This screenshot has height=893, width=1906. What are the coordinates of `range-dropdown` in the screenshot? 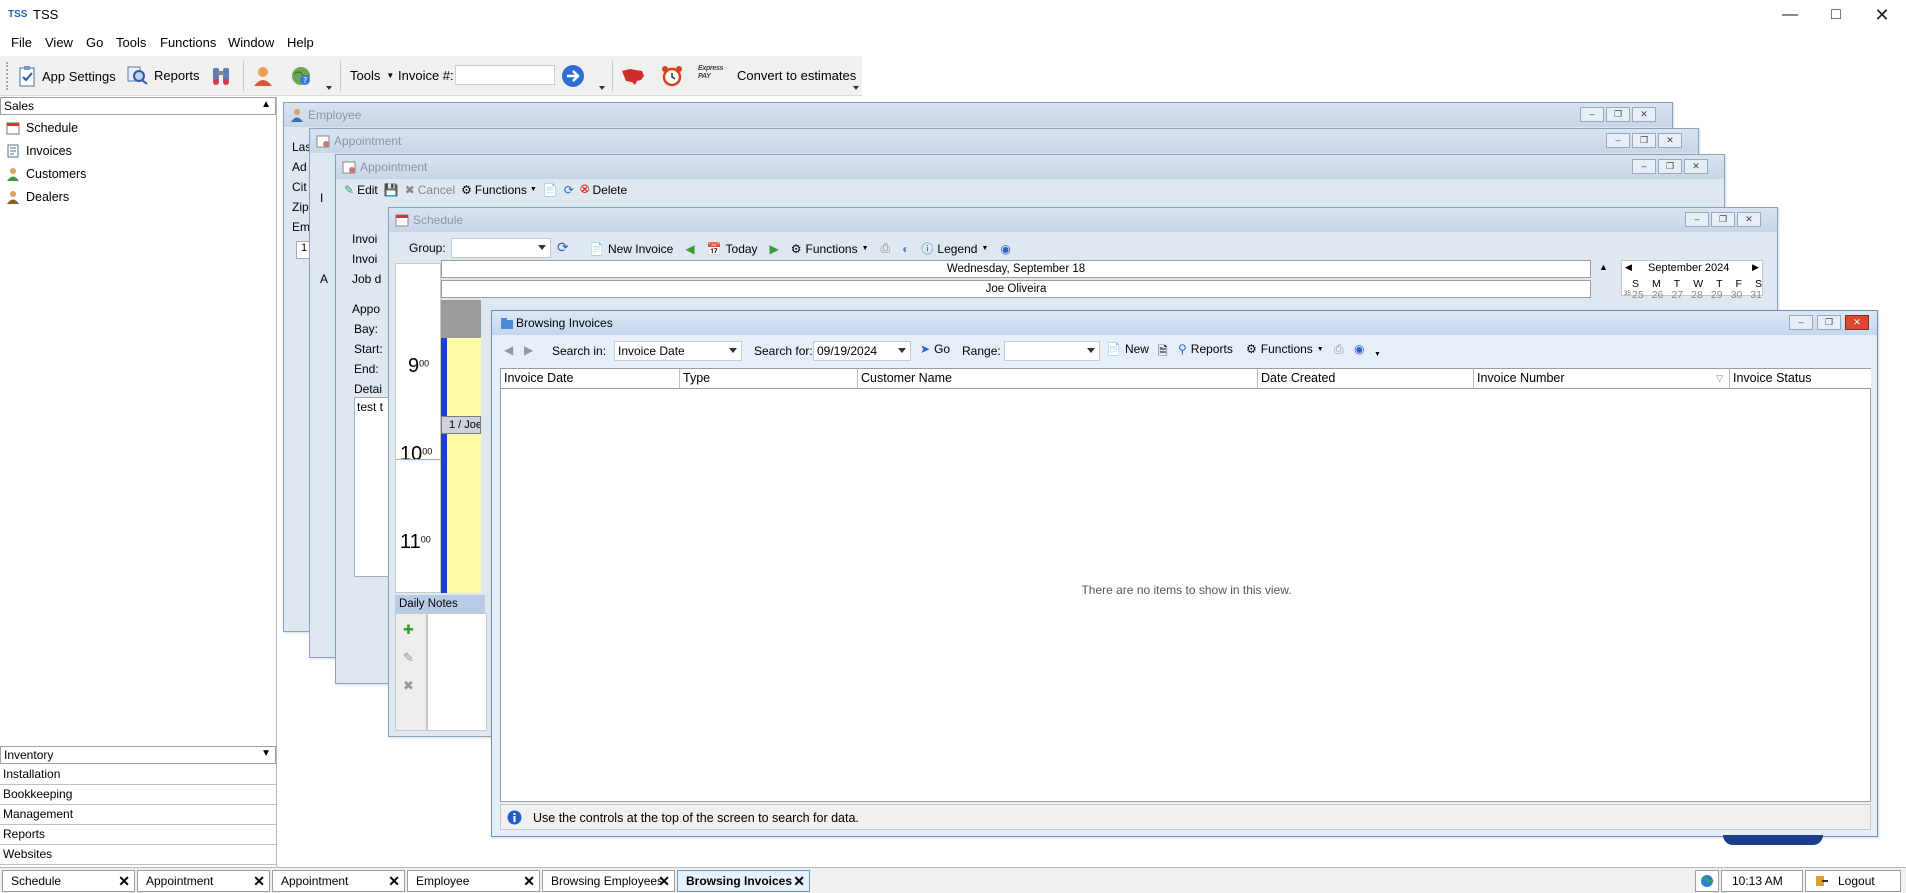 It's located at (1052, 351).